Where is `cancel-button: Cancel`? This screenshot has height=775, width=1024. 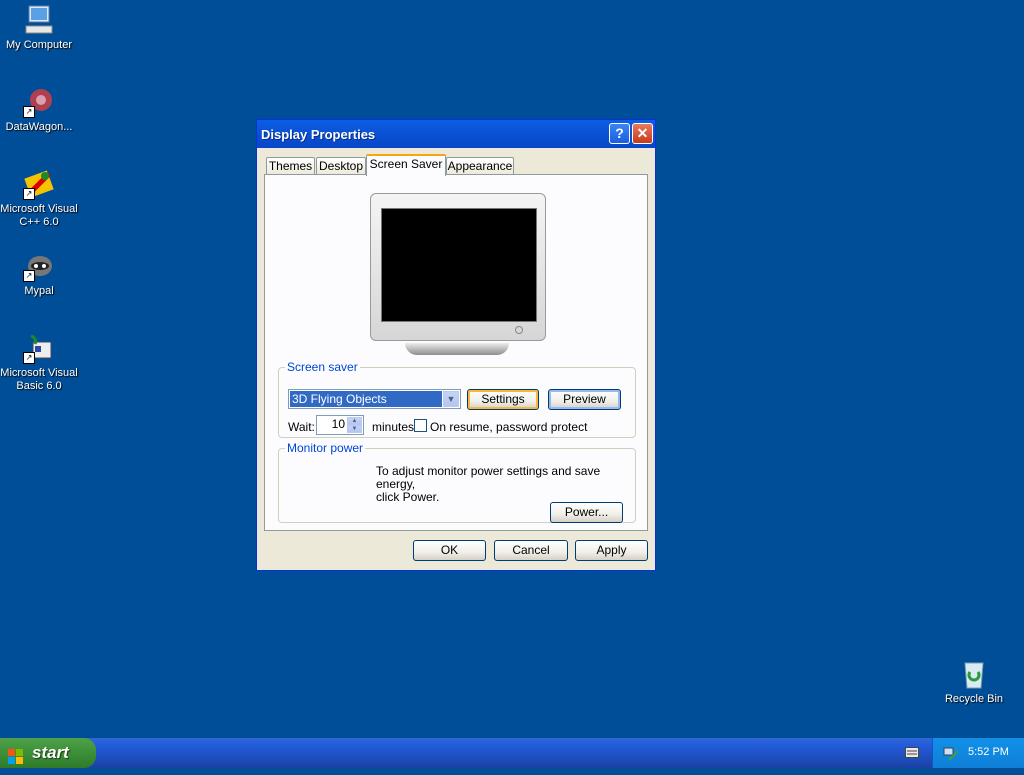
cancel-button: Cancel is located at coordinates (531, 550).